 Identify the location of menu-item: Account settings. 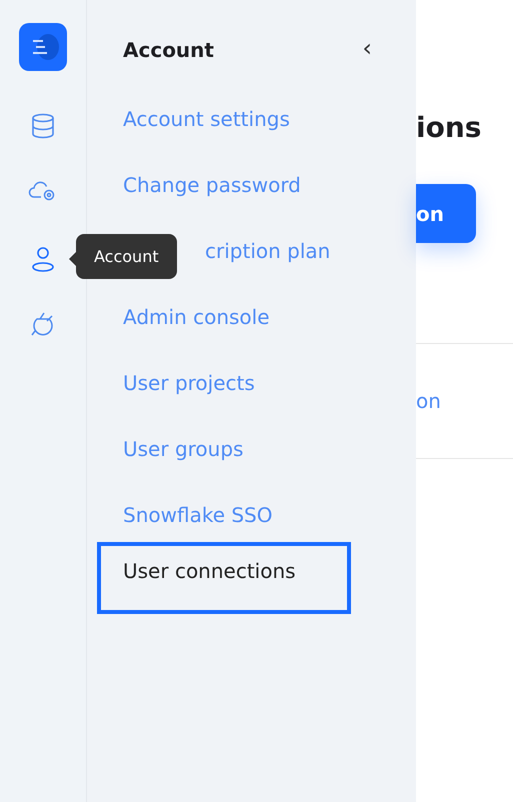
(224, 119).